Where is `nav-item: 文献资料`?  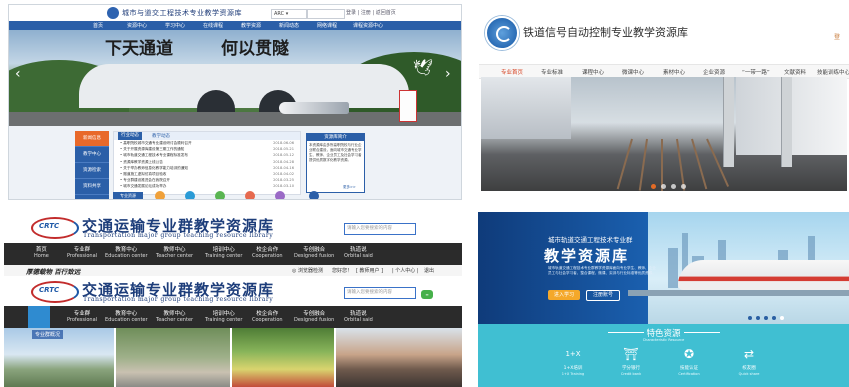 nav-item: 文献资料 is located at coordinates (795, 72).